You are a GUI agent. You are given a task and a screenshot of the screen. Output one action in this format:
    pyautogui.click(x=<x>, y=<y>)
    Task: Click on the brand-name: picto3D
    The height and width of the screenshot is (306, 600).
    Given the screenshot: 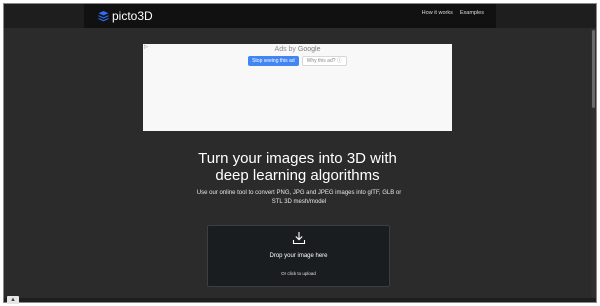 What is the action you would take?
    pyautogui.click(x=132, y=16)
    